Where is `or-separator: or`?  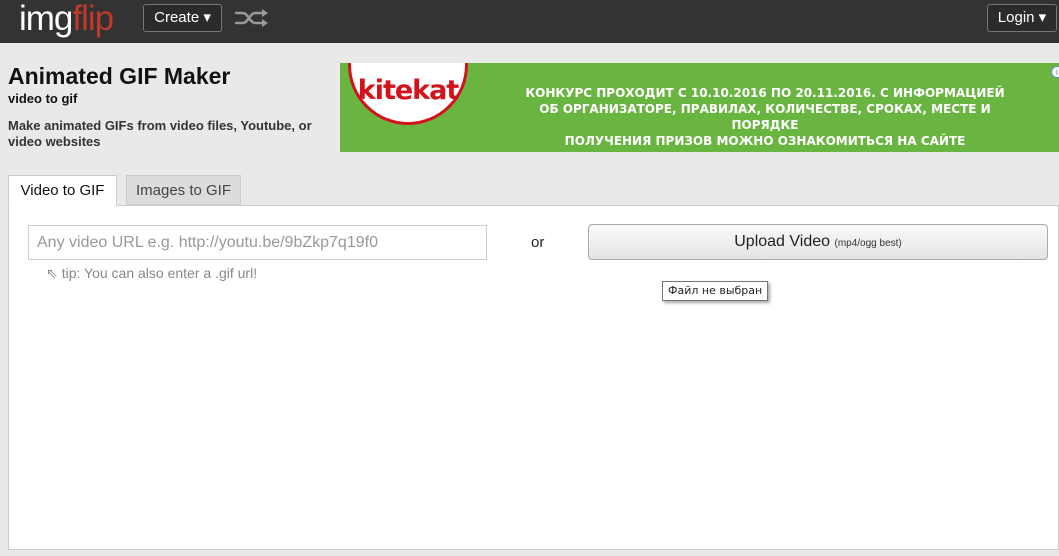 or-separator: or is located at coordinates (538, 242).